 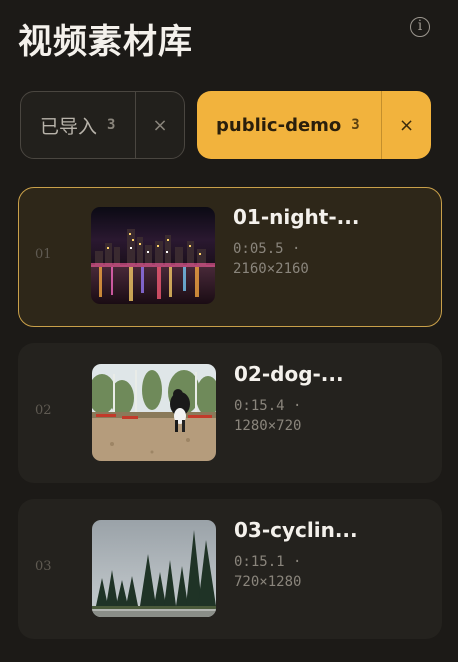 What do you see at coordinates (258, 249) in the screenshot?
I see `clip-duration: 0:05.5` at bounding box center [258, 249].